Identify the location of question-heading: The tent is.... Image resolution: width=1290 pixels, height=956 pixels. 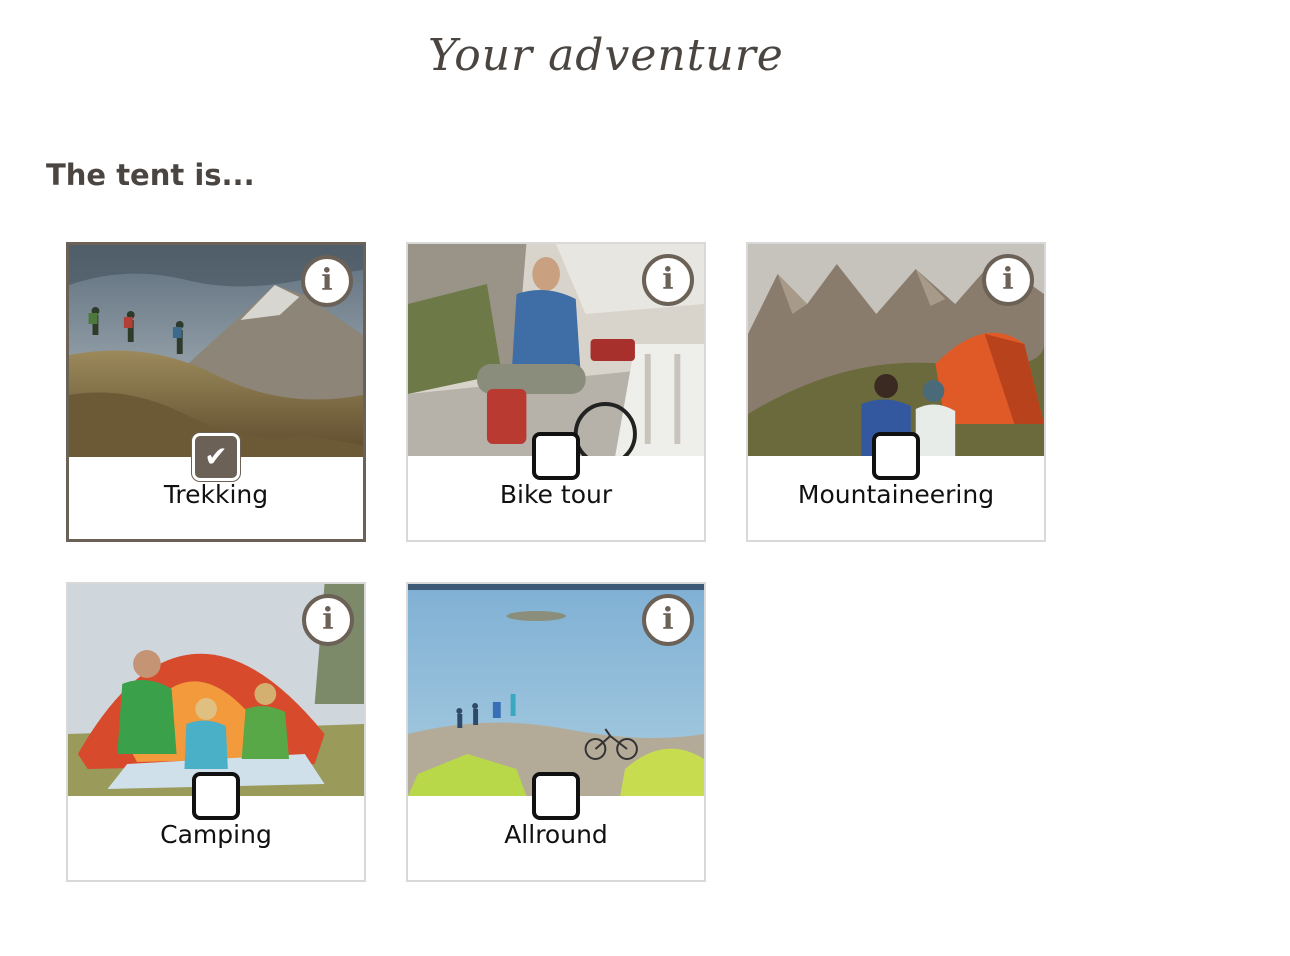
(150, 175).